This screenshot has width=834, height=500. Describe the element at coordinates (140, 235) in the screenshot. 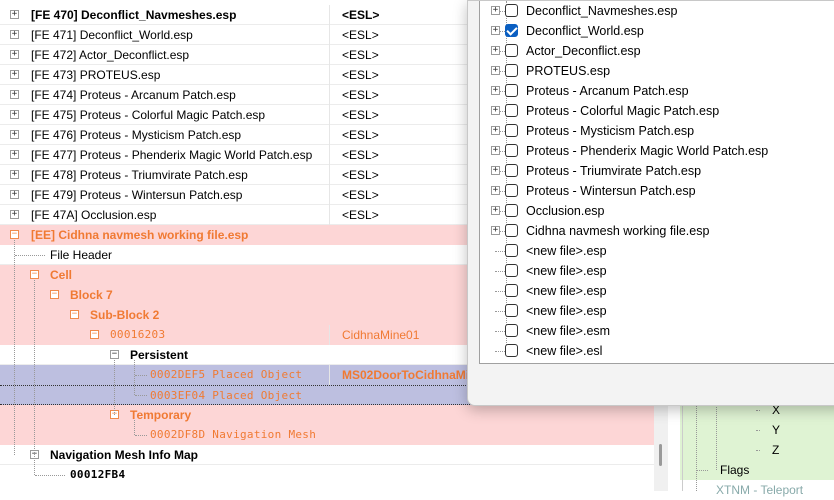

I see `working-file-name: [EE] Cidhna navmesh working file.esp` at that location.